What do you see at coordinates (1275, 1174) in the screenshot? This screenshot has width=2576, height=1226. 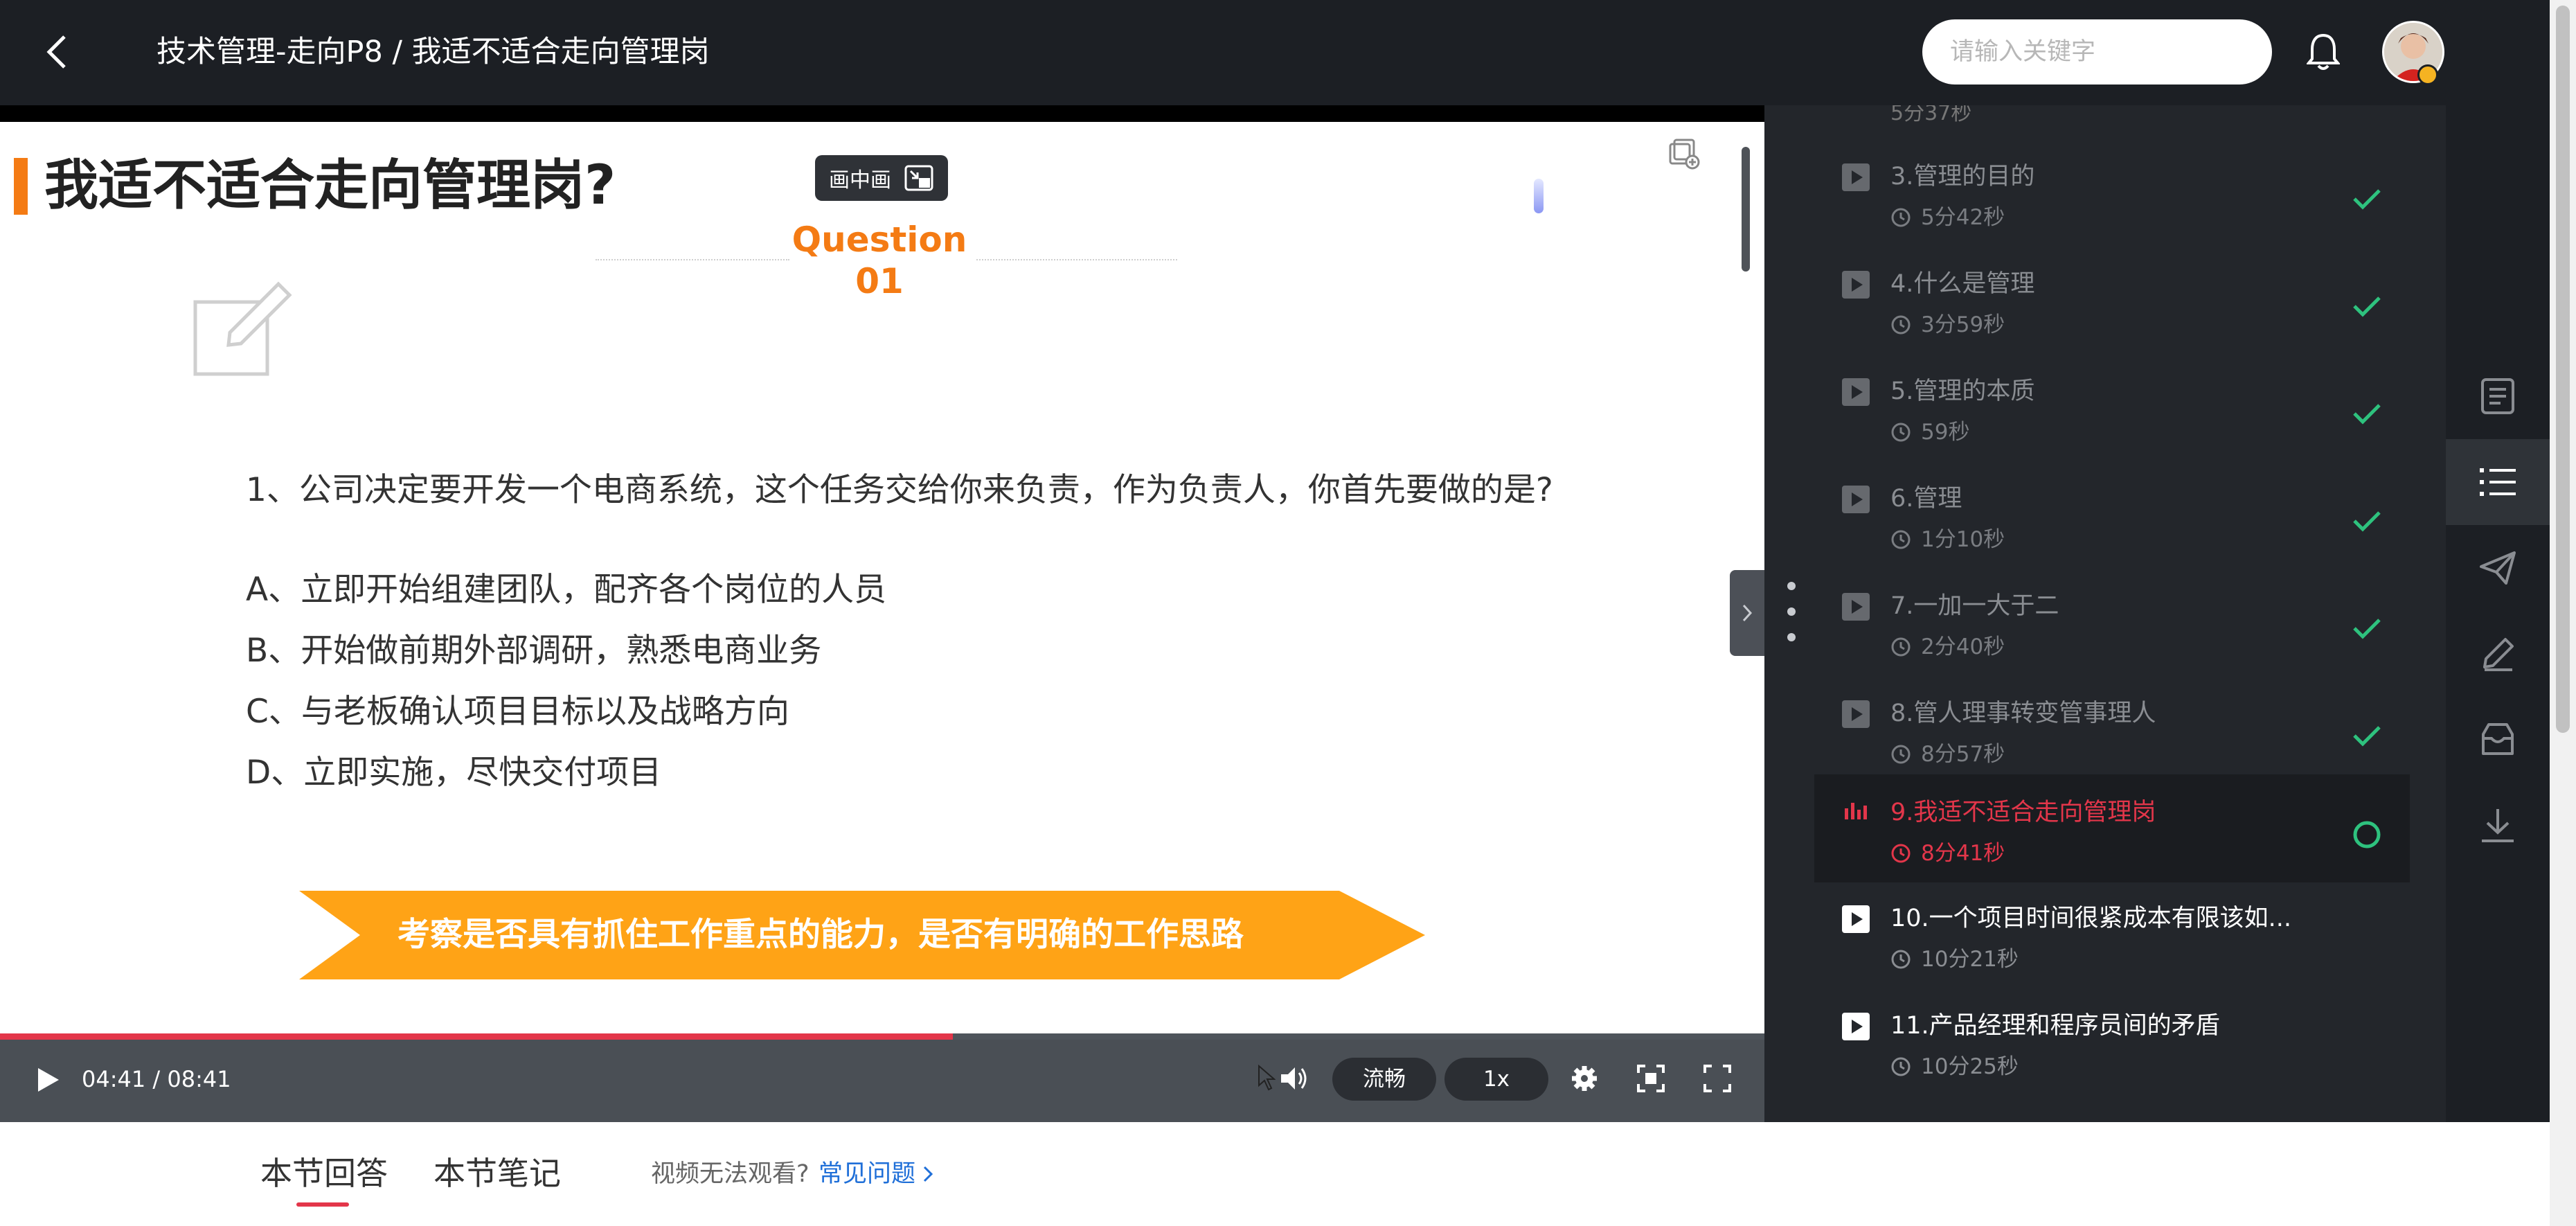 I see `bottom-tabs: 本节回答 本节笔记 视频无法观看? 常见问题` at bounding box center [1275, 1174].